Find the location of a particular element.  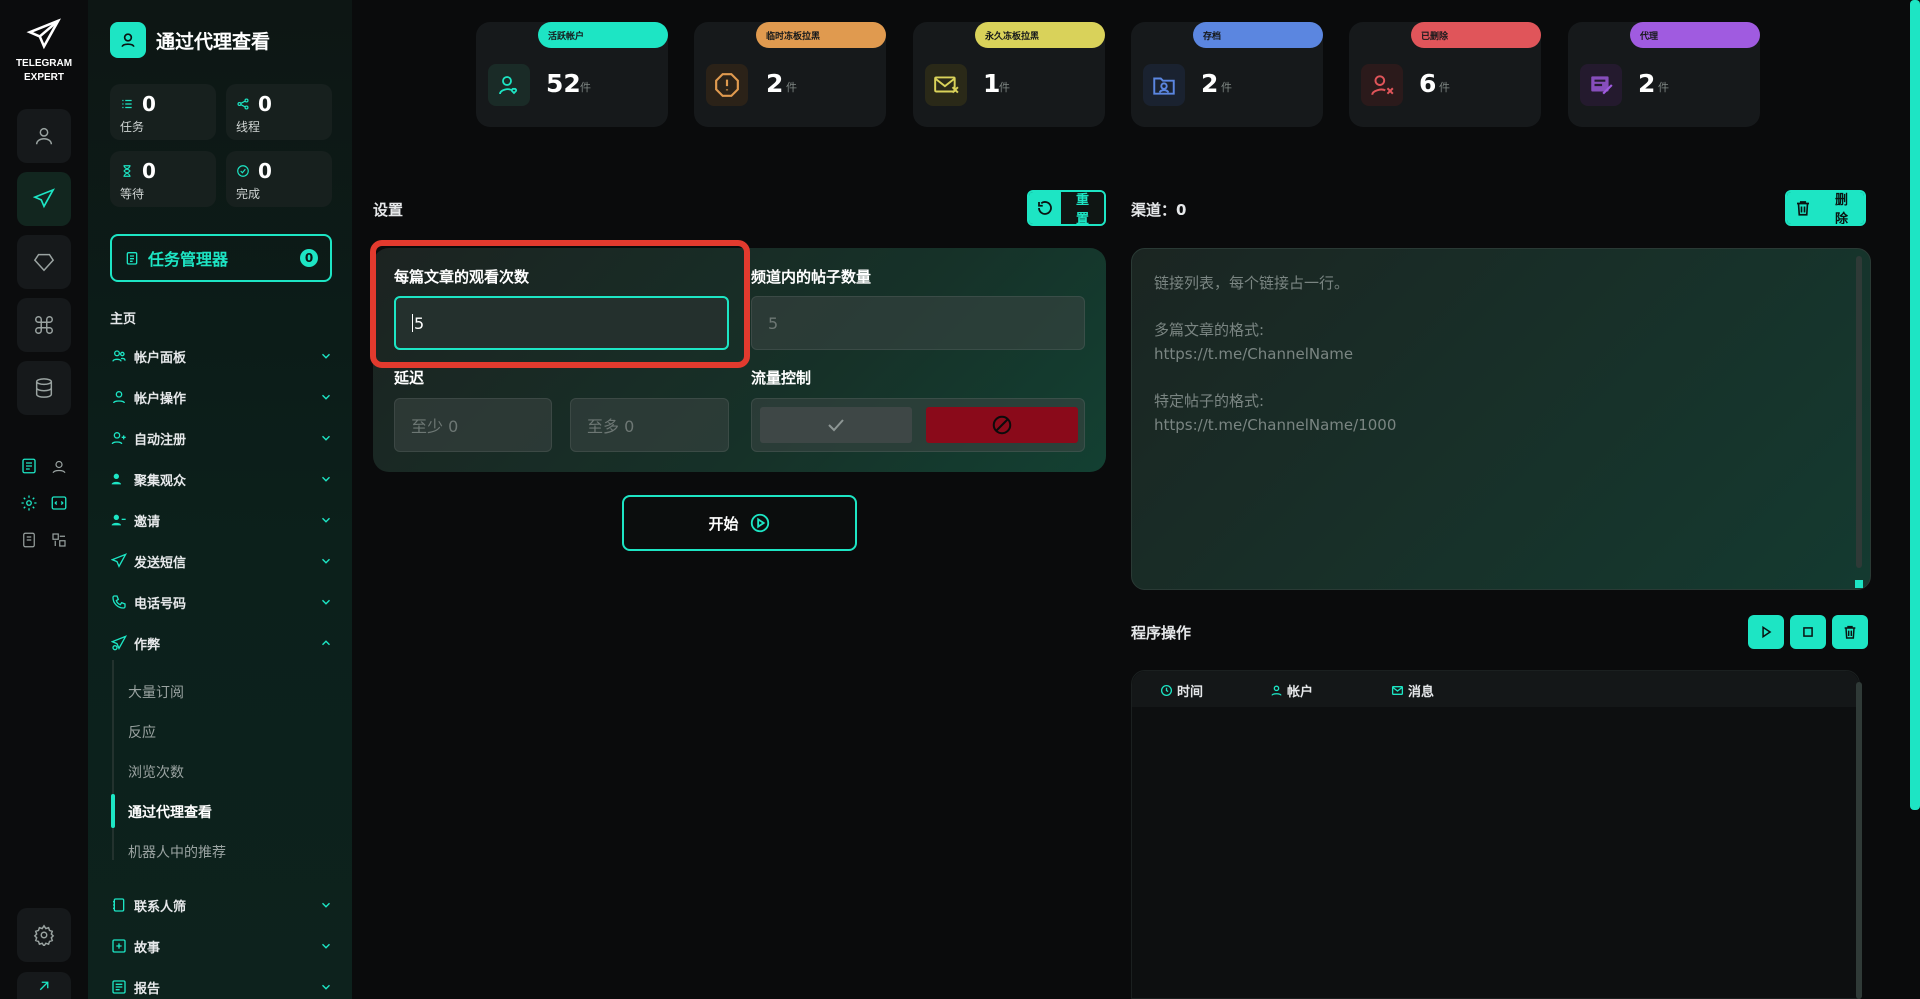

card-deleted: 已删除 6 件 is located at coordinates (1445, 74).